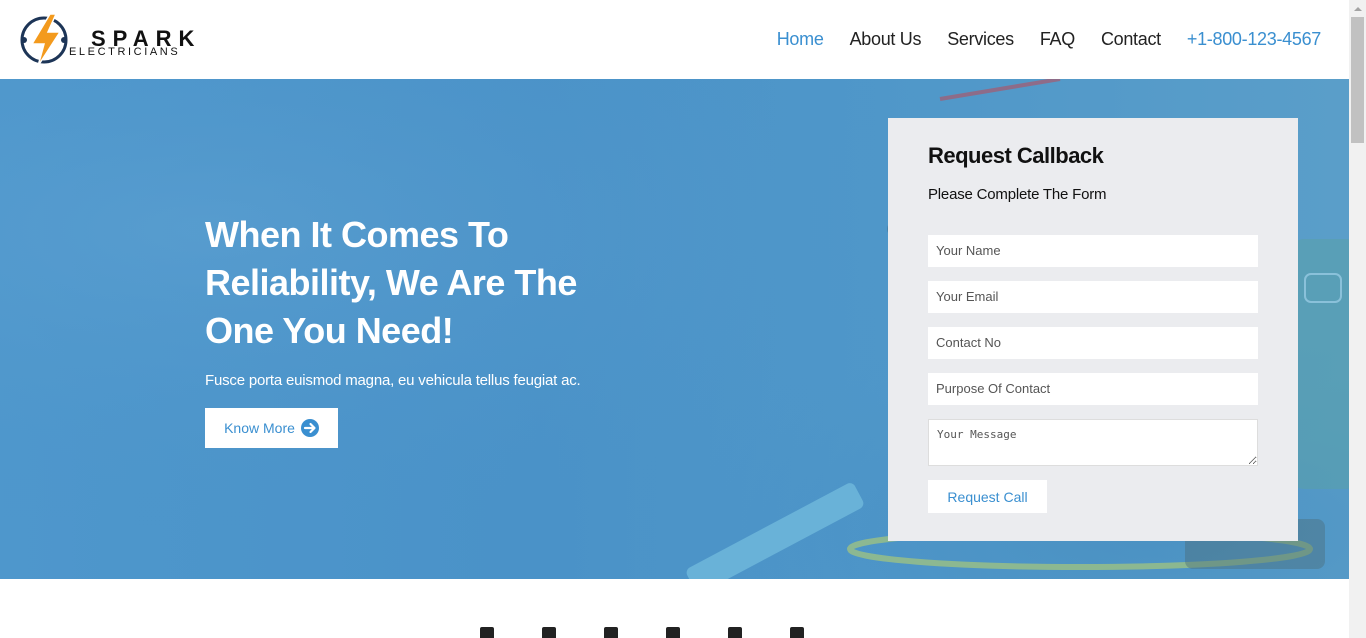 The width and height of the screenshot is (1366, 638). Describe the element at coordinates (1131, 39) in the screenshot. I see `nav-item-contact: Contact` at that location.